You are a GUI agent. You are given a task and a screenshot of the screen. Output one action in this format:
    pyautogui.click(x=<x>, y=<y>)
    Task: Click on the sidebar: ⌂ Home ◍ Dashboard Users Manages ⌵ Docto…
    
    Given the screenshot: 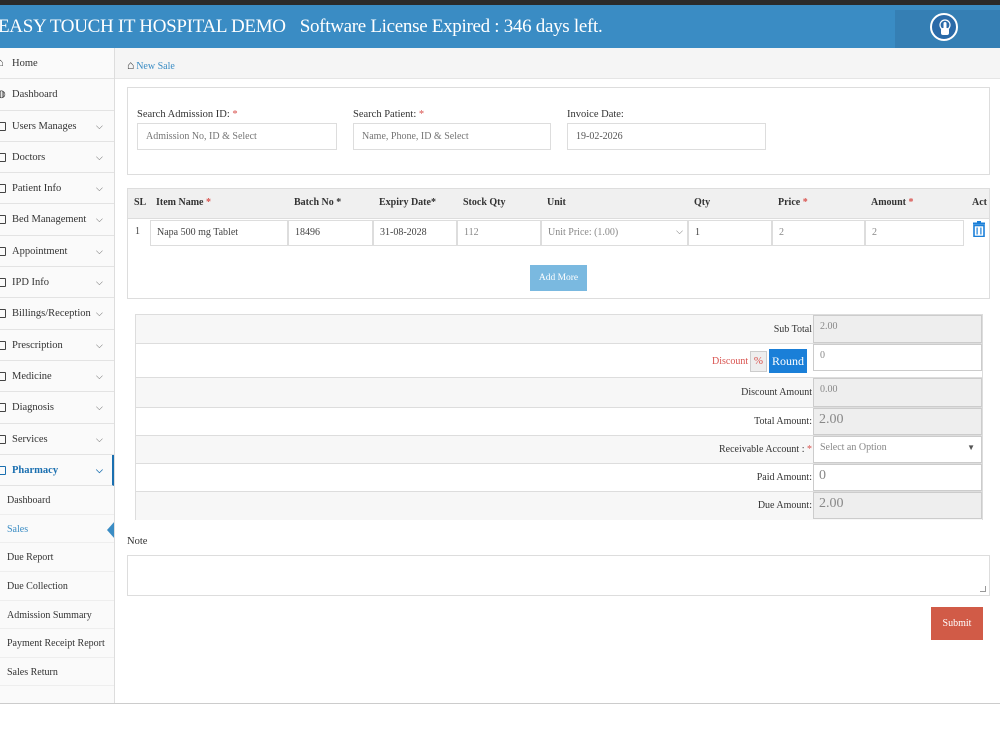 What is the action you would take?
    pyautogui.click(x=57, y=375)
    